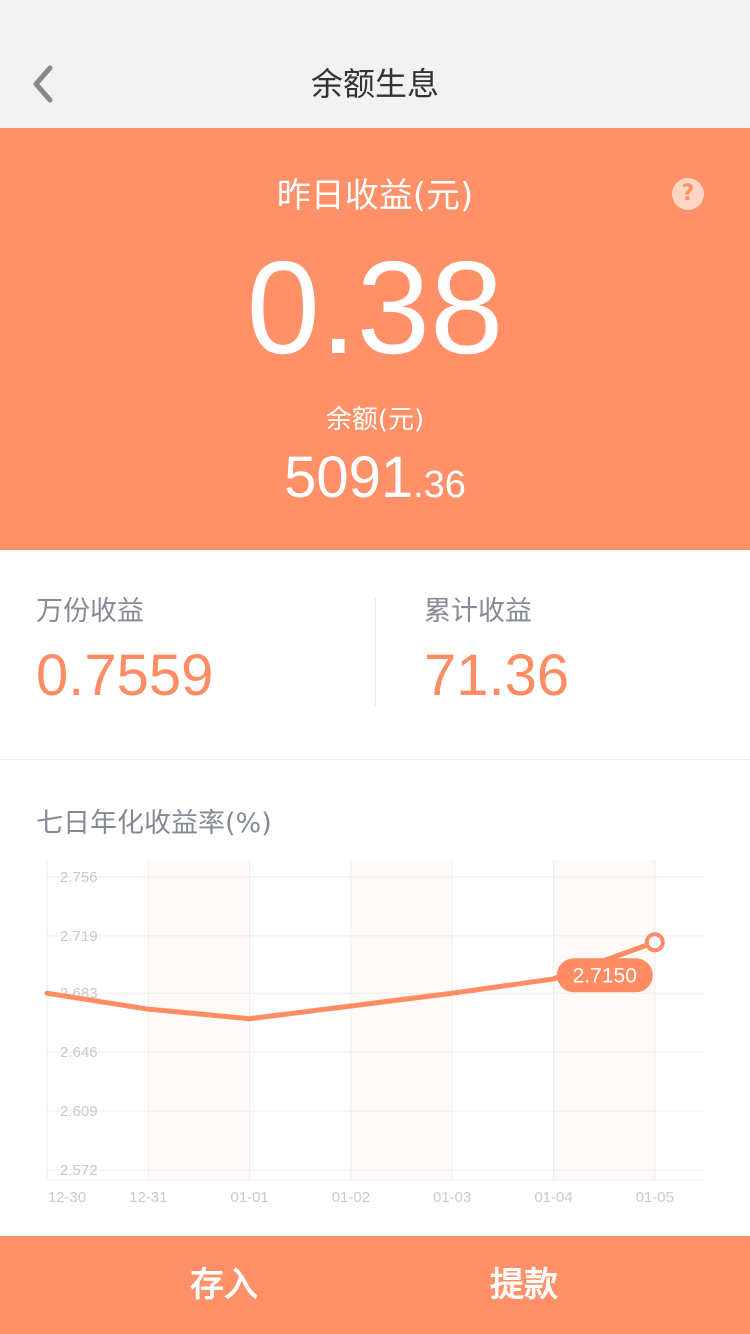 The image size is (750, 1334). Describe the element at coordinates (154, 823) in the screenshot. I see `chart-title: 七日年化收益率(%)` at that location.